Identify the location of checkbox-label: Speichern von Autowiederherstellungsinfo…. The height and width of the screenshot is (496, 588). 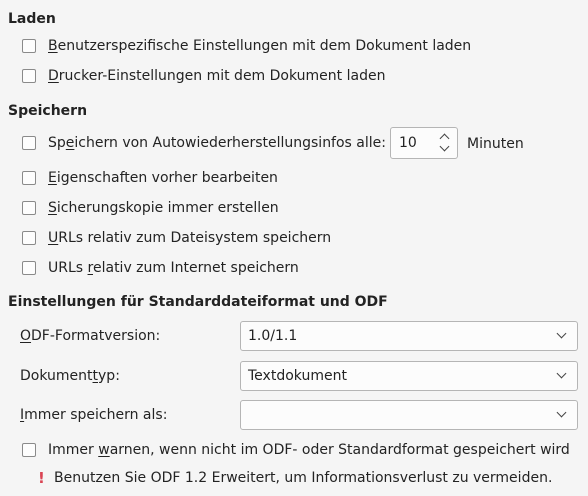
(217, 143).